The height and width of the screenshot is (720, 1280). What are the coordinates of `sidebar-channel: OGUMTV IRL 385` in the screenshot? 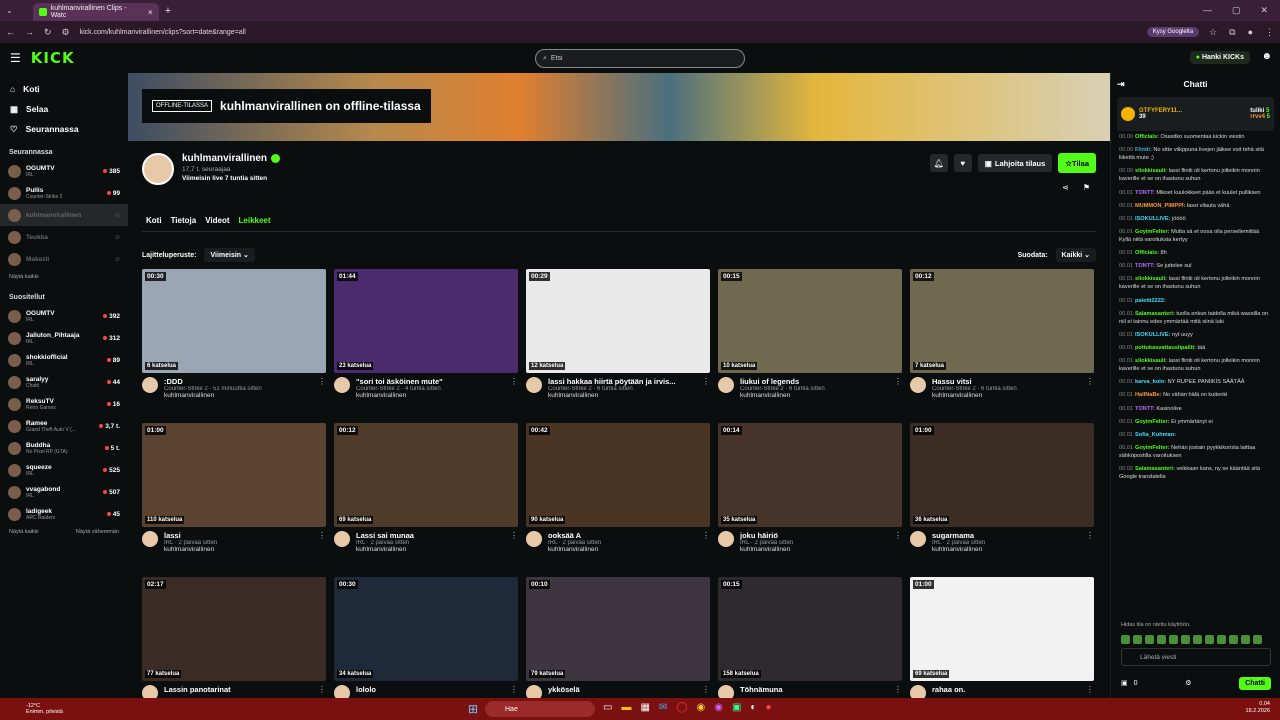 It's located at (64, 171).